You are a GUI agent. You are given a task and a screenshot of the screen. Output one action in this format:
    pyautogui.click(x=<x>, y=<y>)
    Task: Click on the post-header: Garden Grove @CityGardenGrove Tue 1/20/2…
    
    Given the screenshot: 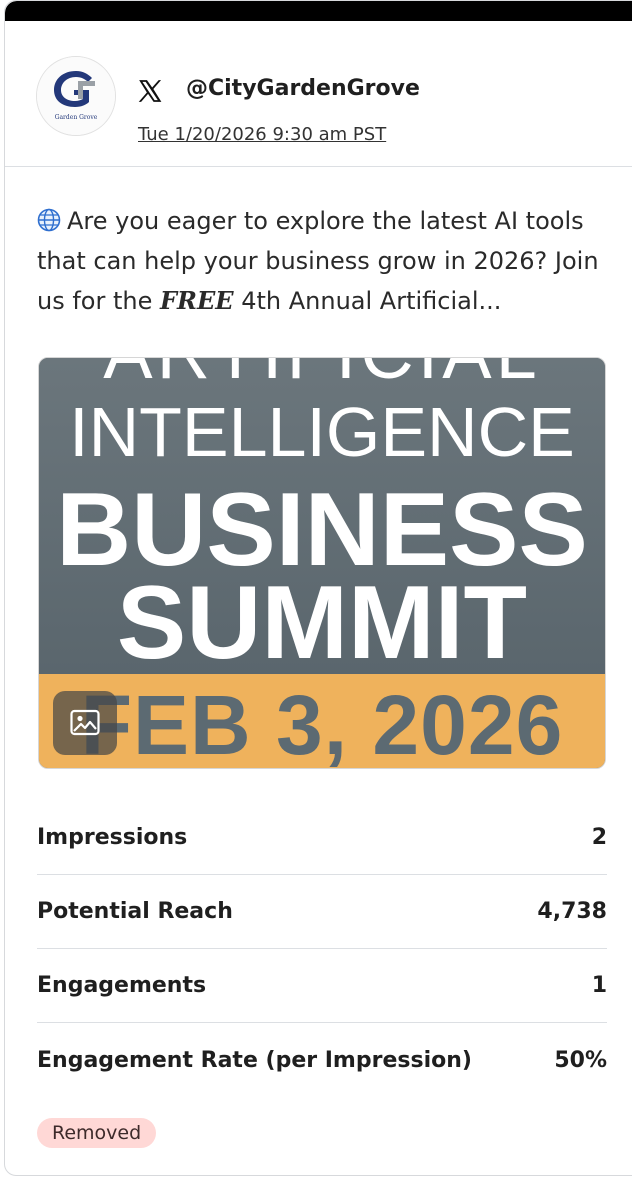 What is the action you would take?
    pyautogui.click(x=318, y=94)
    